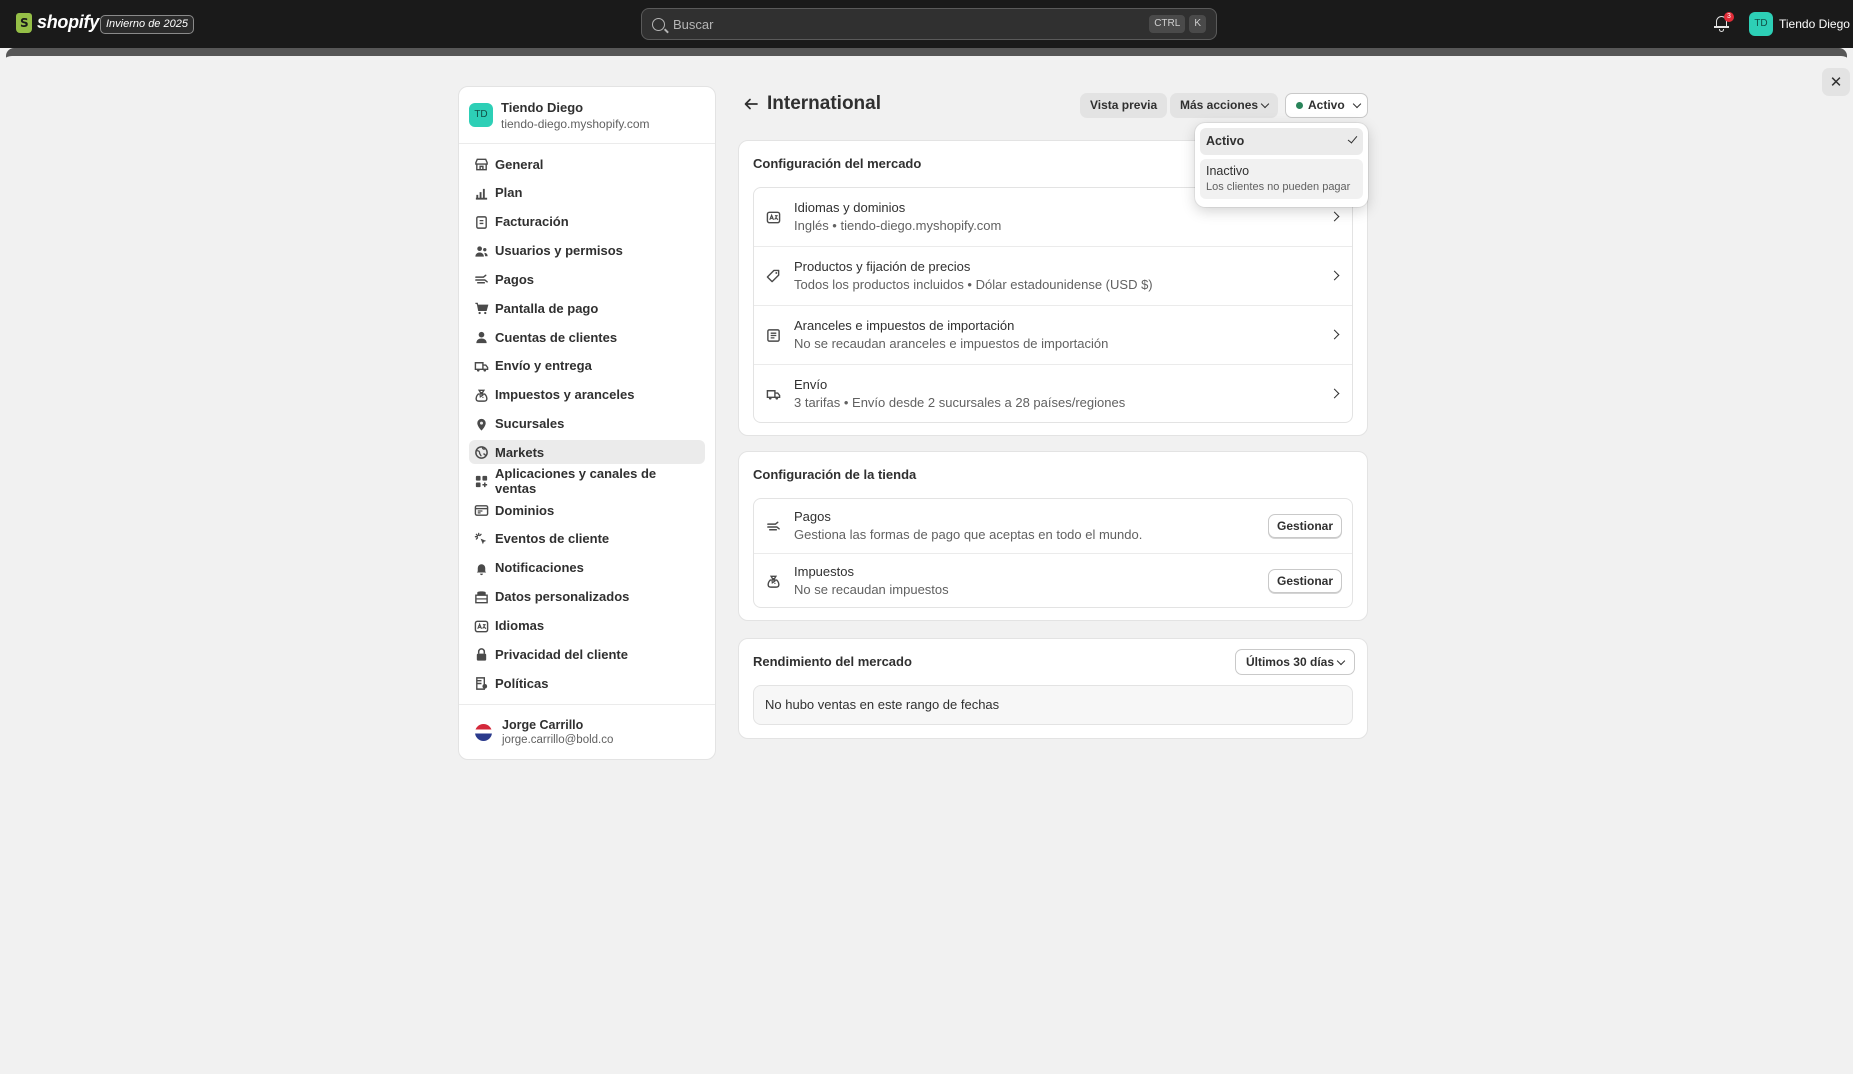 The image size is (1853, 1074). Describe the element at coordinates (520, 452) in the screenshot. I see `sidebar-item-label: Markets` at that location.